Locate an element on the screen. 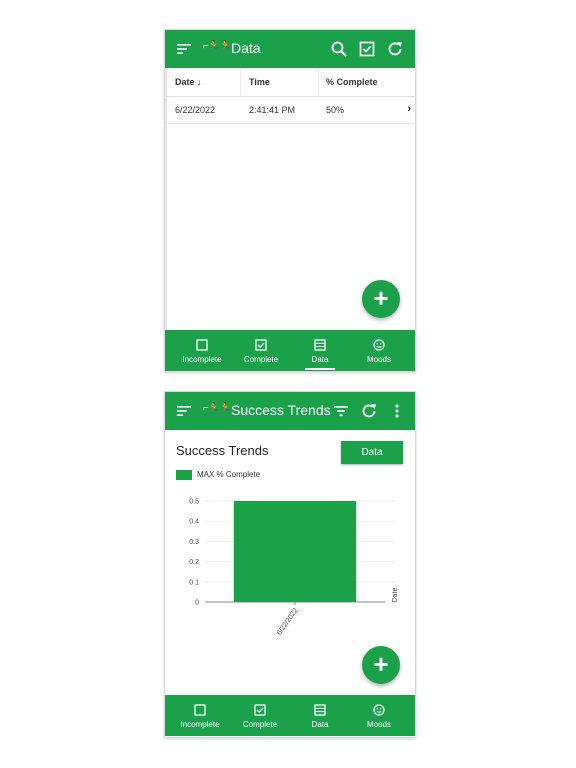  checkbox-icon is located at coordinates (367, 49).